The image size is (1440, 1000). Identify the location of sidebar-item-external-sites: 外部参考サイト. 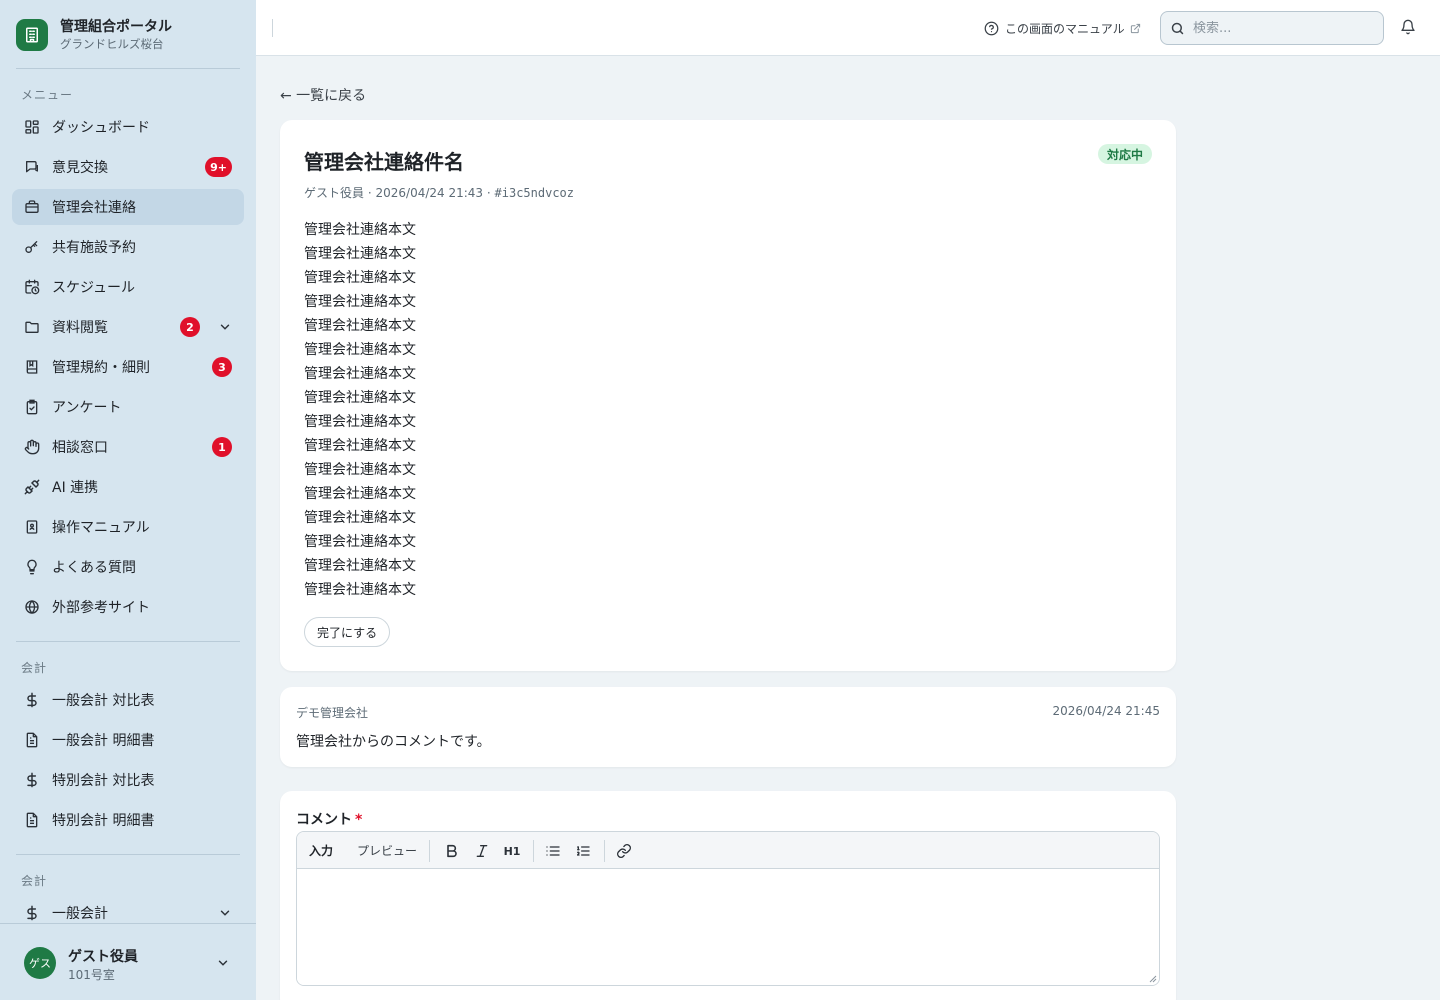
(128, 607).